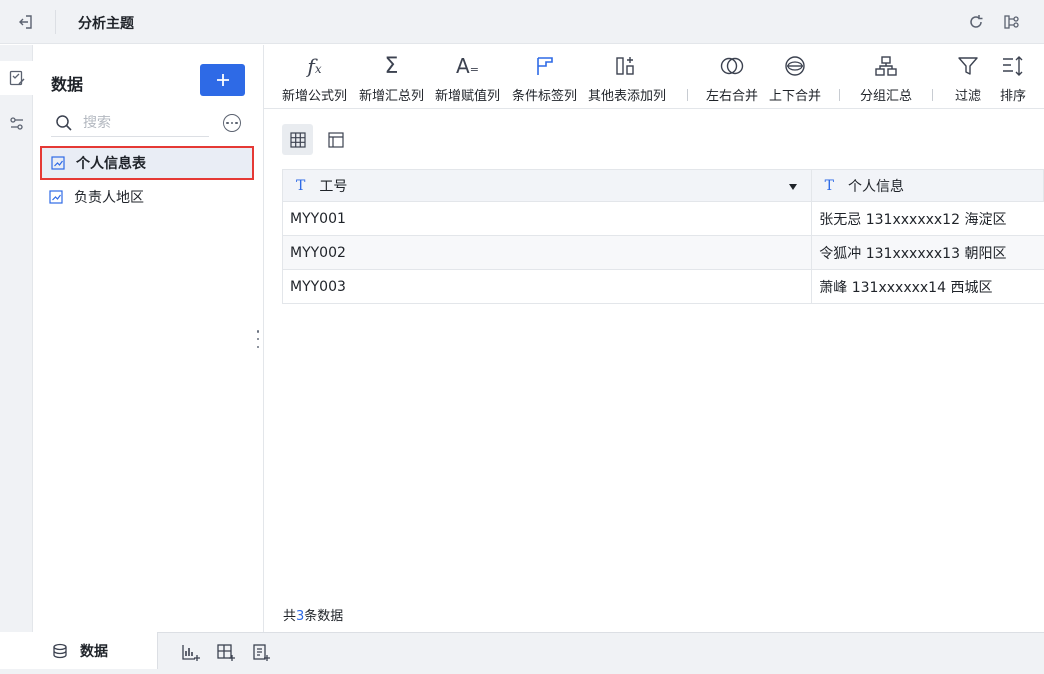 This screenshot has width=1044, height=674. Describe the element at coordinates (976, 22) in the screenshot. I see `refresh-icon` at that location.